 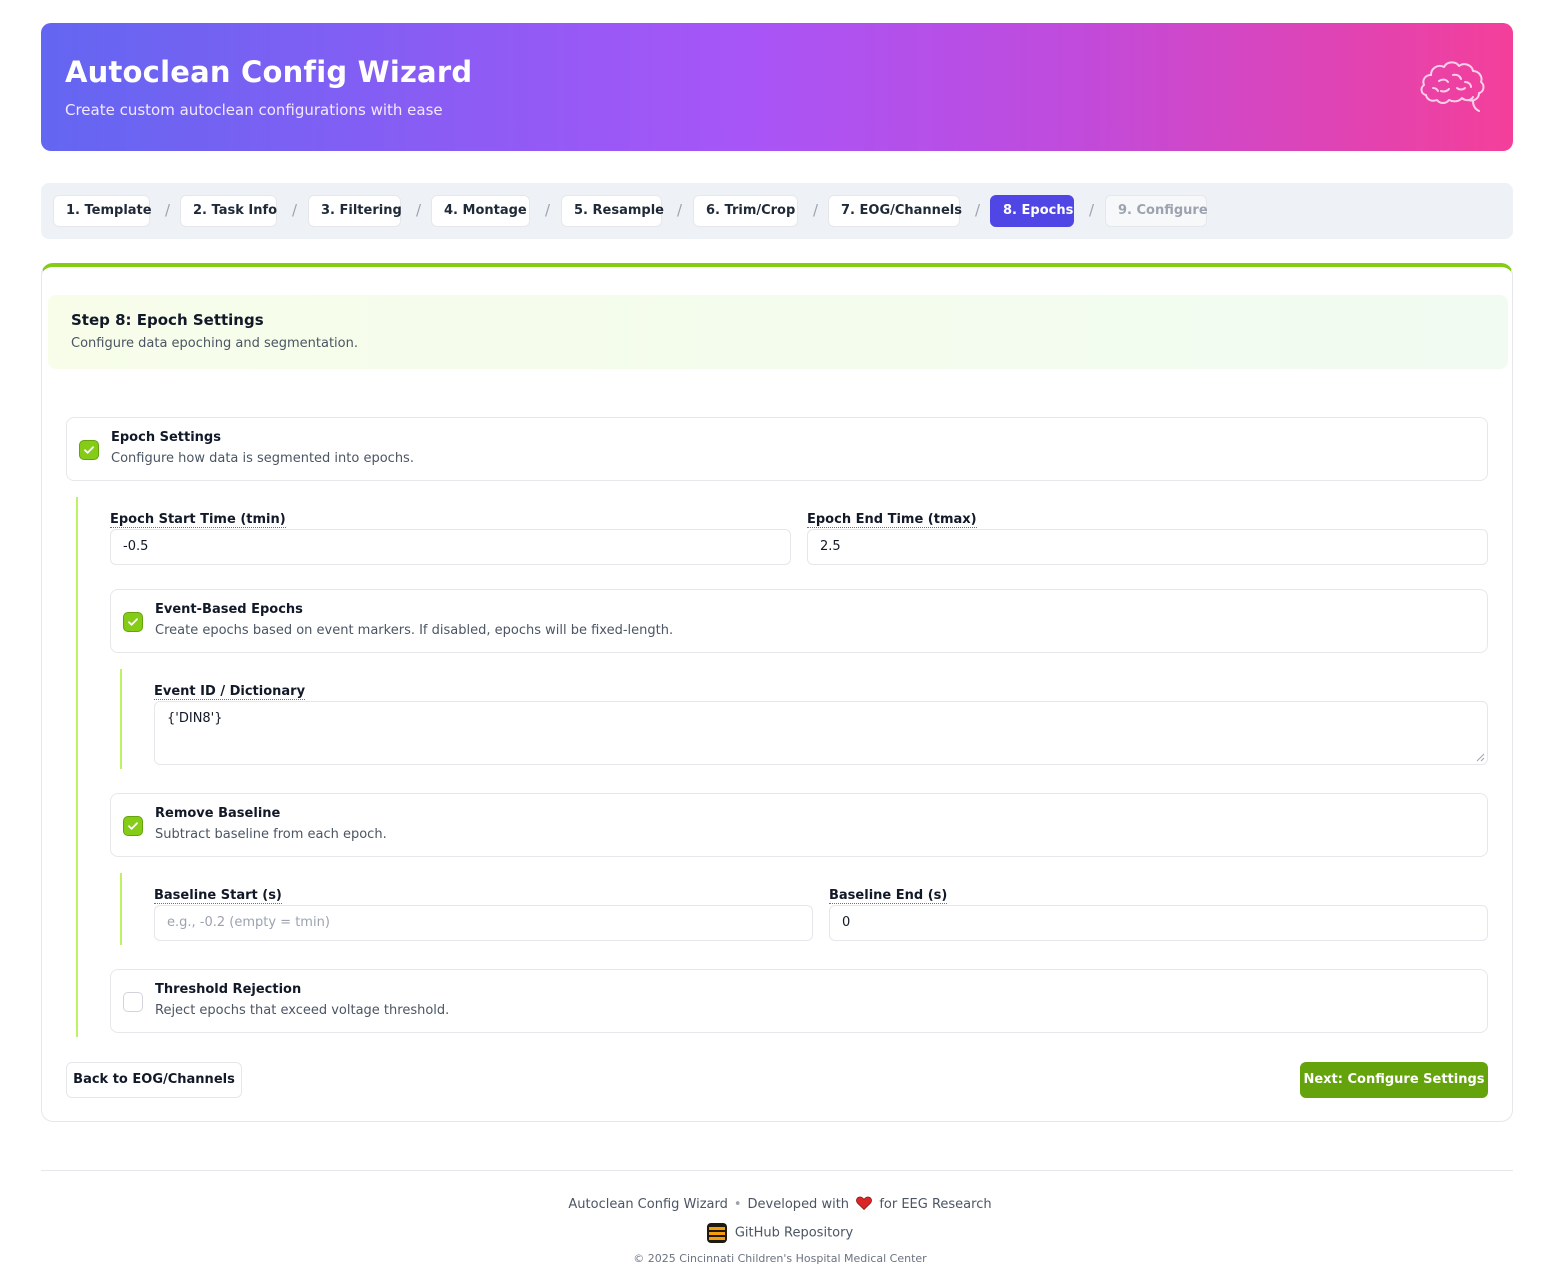 I want to click on step-epochs: 8. Epochs, so click(x=1032, y=211).